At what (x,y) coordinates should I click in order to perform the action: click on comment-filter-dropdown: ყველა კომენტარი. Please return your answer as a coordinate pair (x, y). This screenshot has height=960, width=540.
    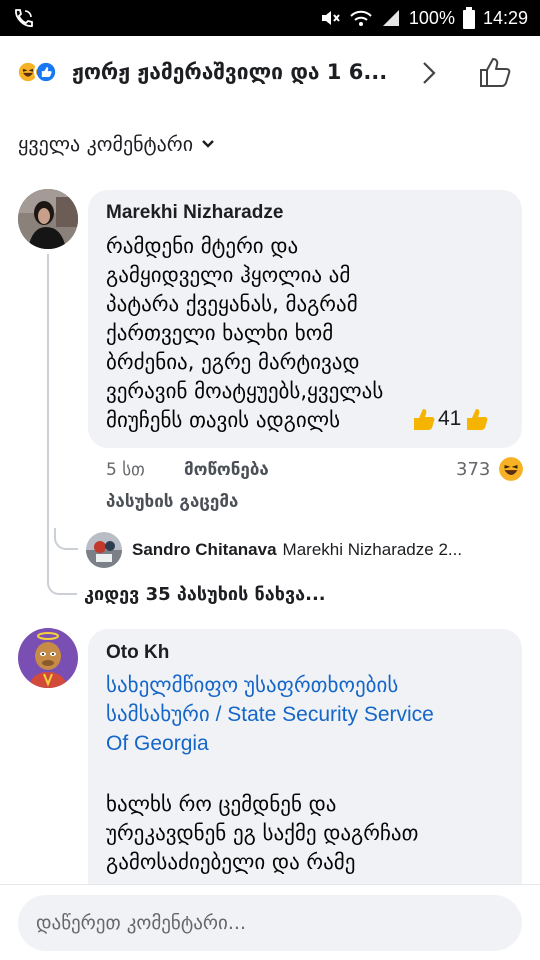
    Looking at the image, I should click on (116, 144).